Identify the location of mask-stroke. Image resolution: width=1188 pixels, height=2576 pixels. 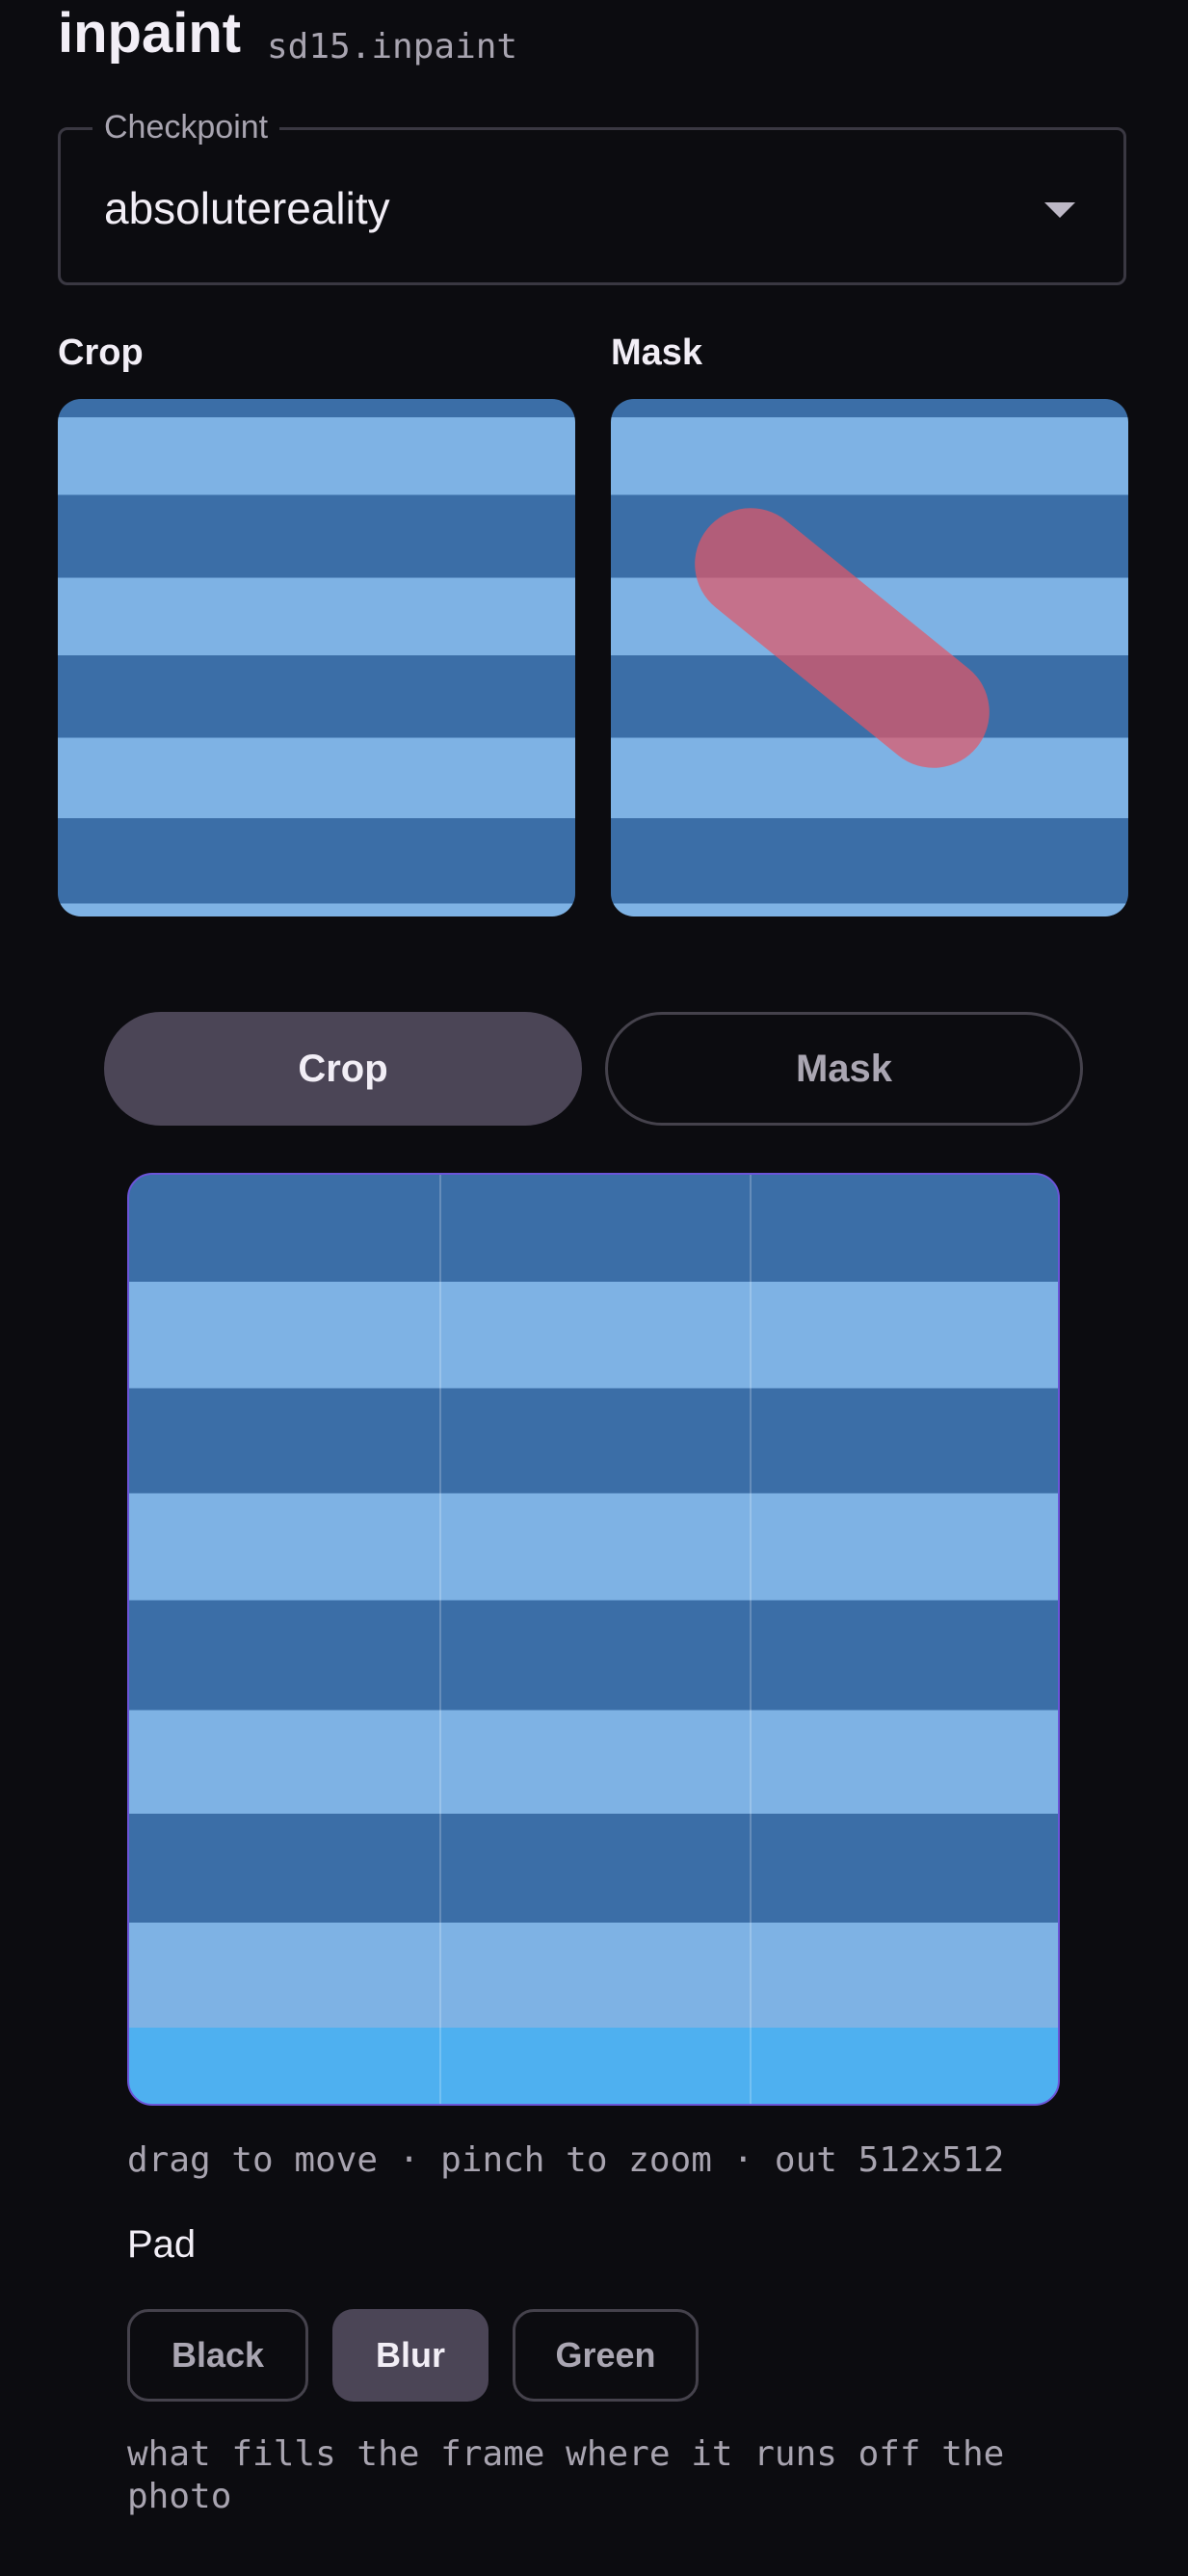
(842, 638).